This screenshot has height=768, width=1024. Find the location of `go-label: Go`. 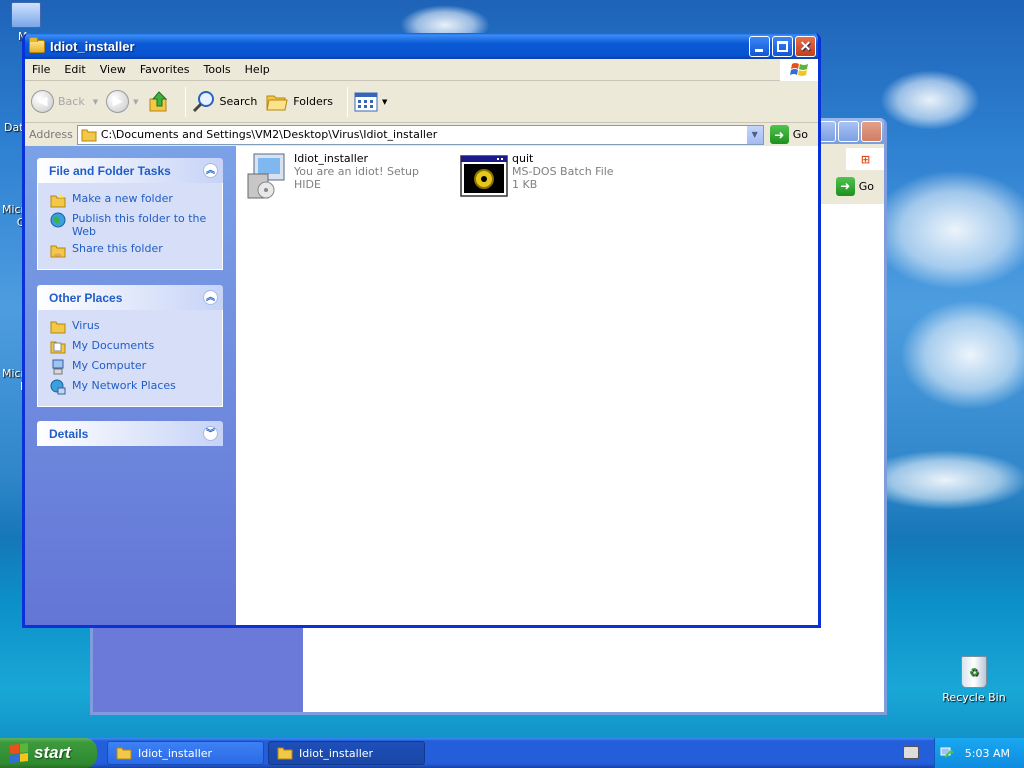

go-label: Go is located at coordinates (800, 134).